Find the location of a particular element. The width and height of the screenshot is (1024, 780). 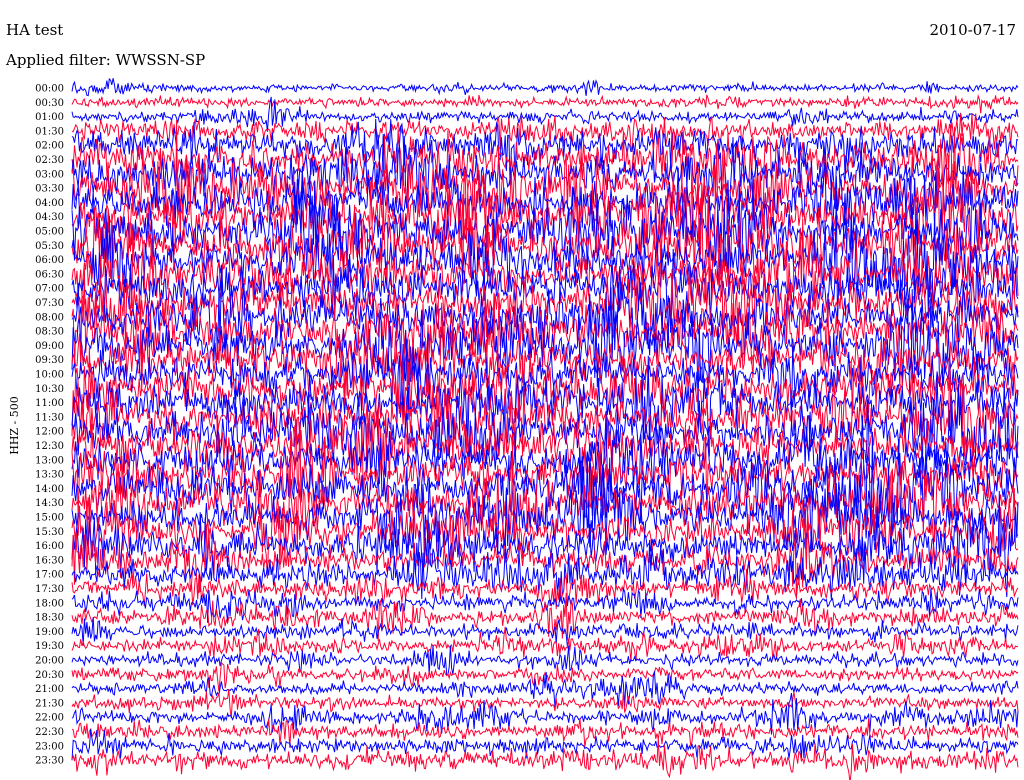

row-label: 12:30 is located at coordinates (49, 446).